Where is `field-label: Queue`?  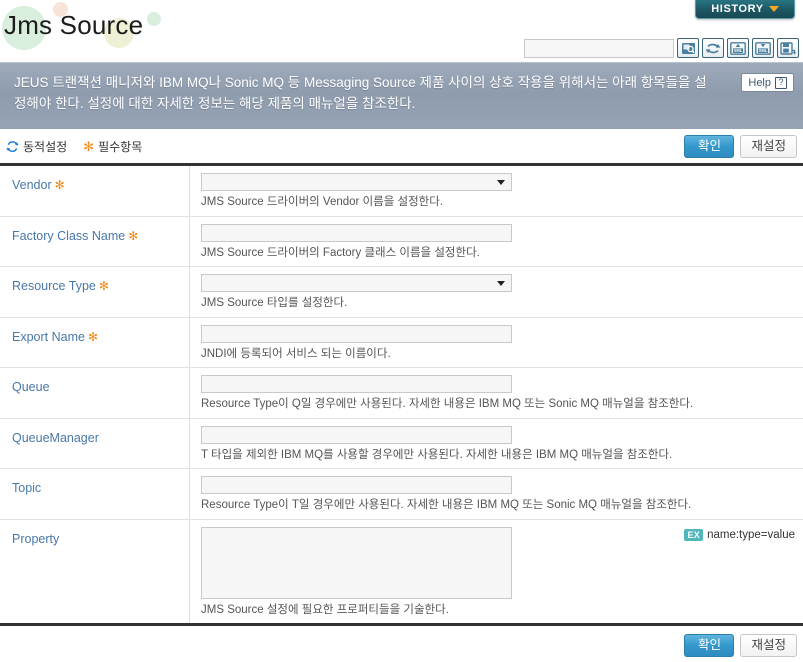 field-label: Queue is located at coordinates (31, 387).